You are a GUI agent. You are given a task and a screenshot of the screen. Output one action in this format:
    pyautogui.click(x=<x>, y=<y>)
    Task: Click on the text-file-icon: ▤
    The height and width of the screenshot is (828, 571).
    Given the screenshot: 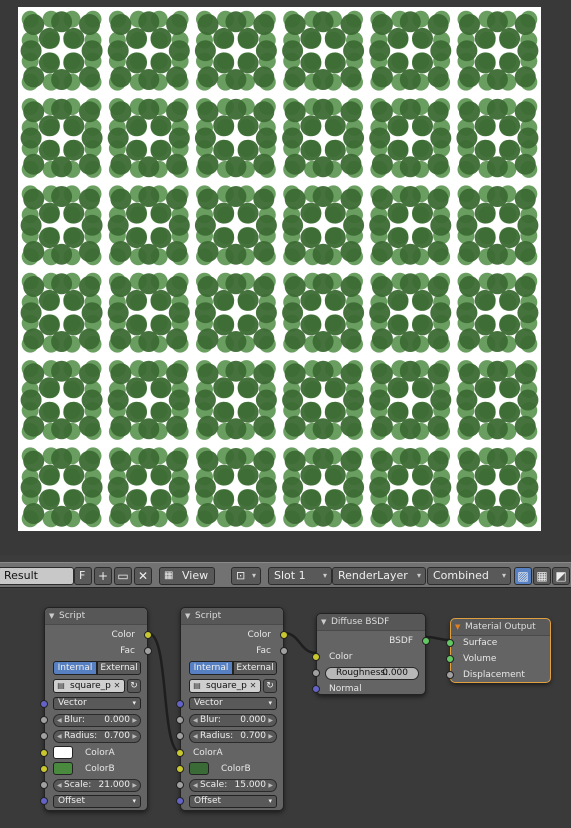 What is the action you would take?
    pyautogui.click(x=61, y=685)
    